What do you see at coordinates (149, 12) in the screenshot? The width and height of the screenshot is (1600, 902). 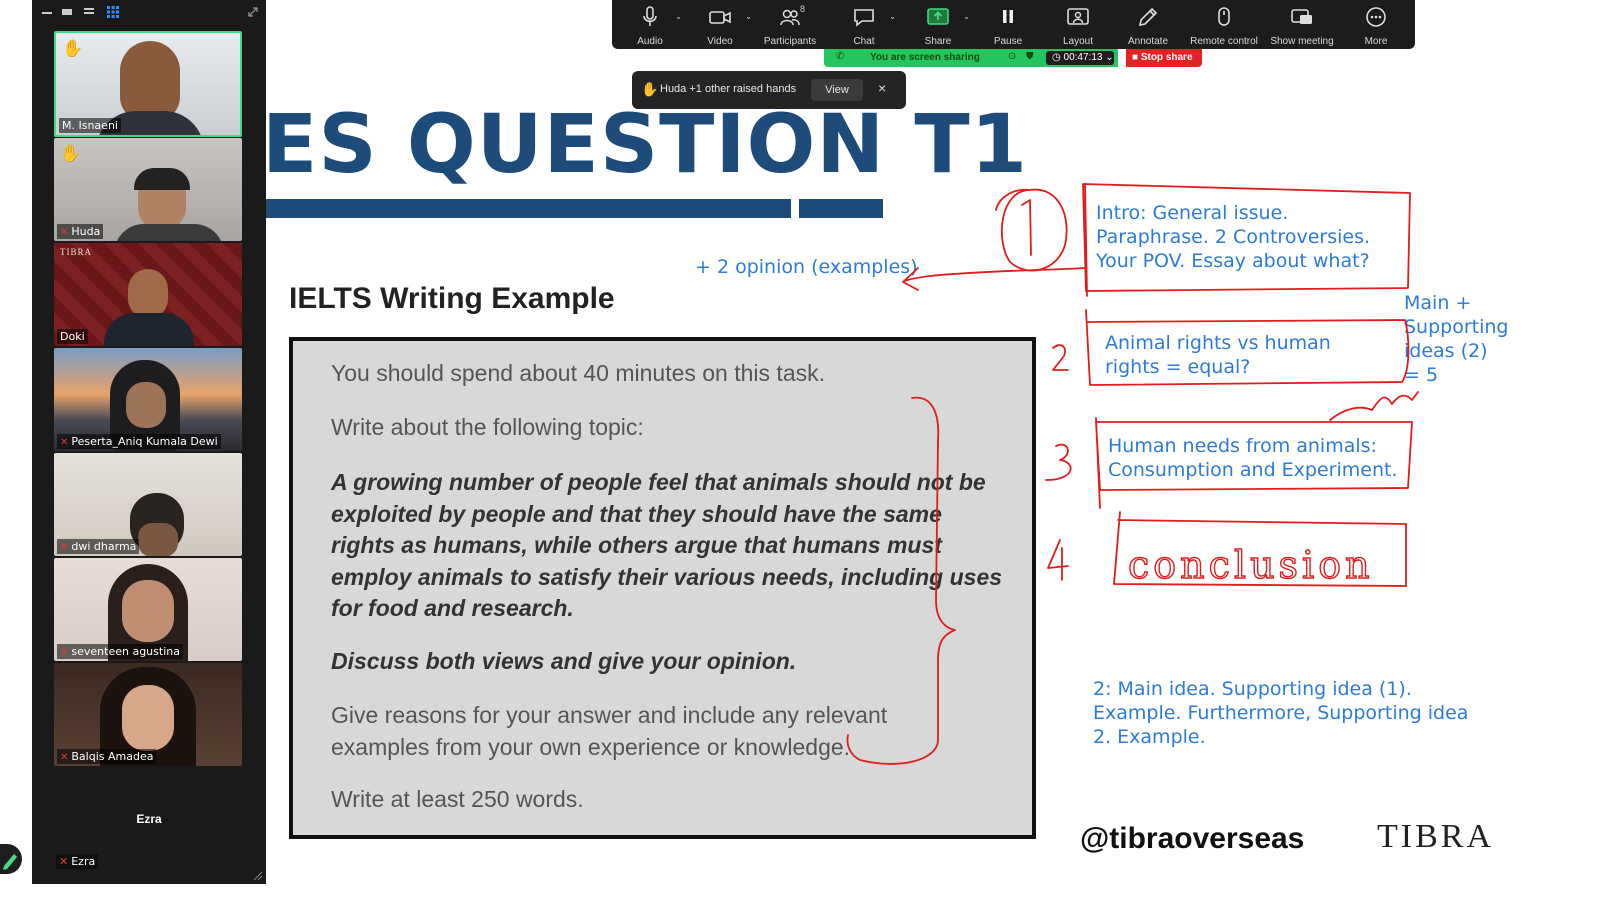 I see `panel-toolbar` at bounding box center [149, 12].